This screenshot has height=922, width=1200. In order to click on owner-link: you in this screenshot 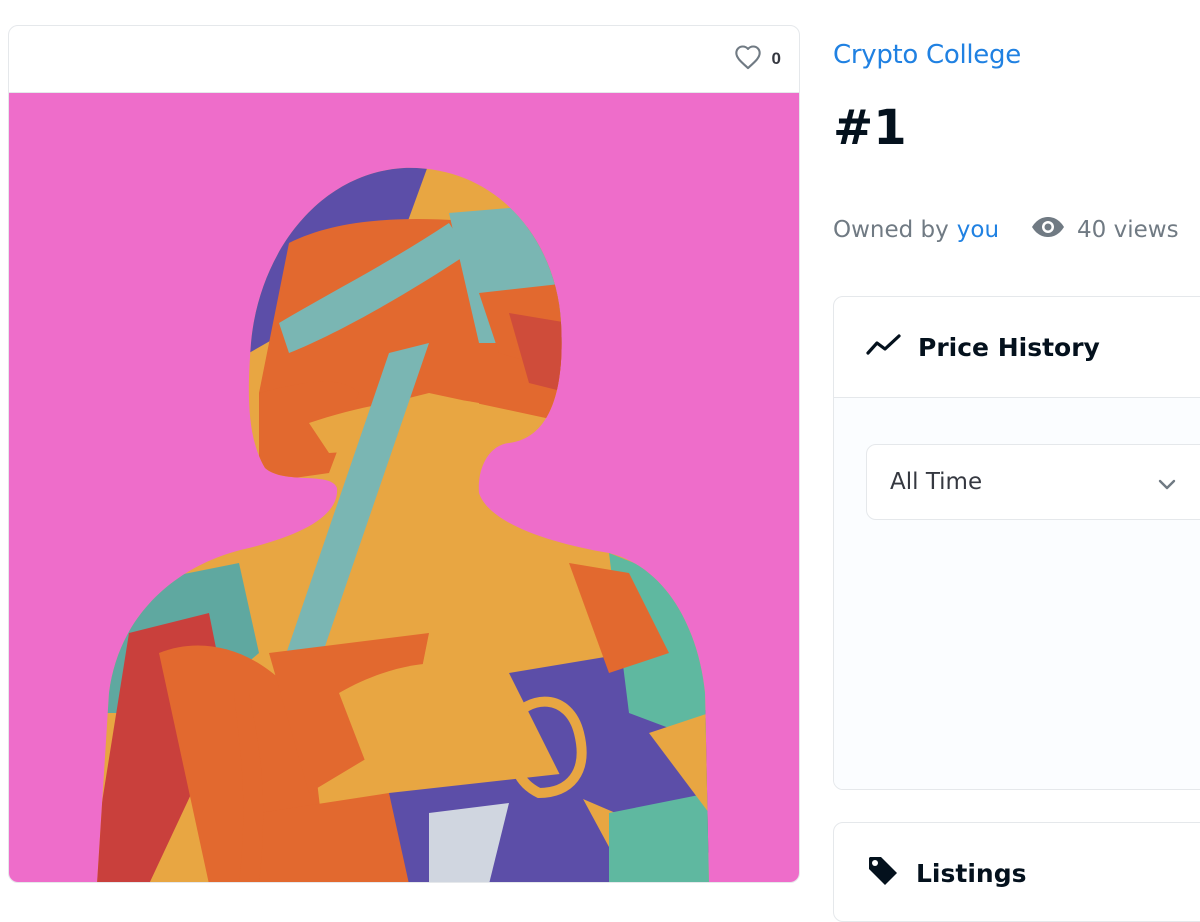, I will do `click(978, 230)`.